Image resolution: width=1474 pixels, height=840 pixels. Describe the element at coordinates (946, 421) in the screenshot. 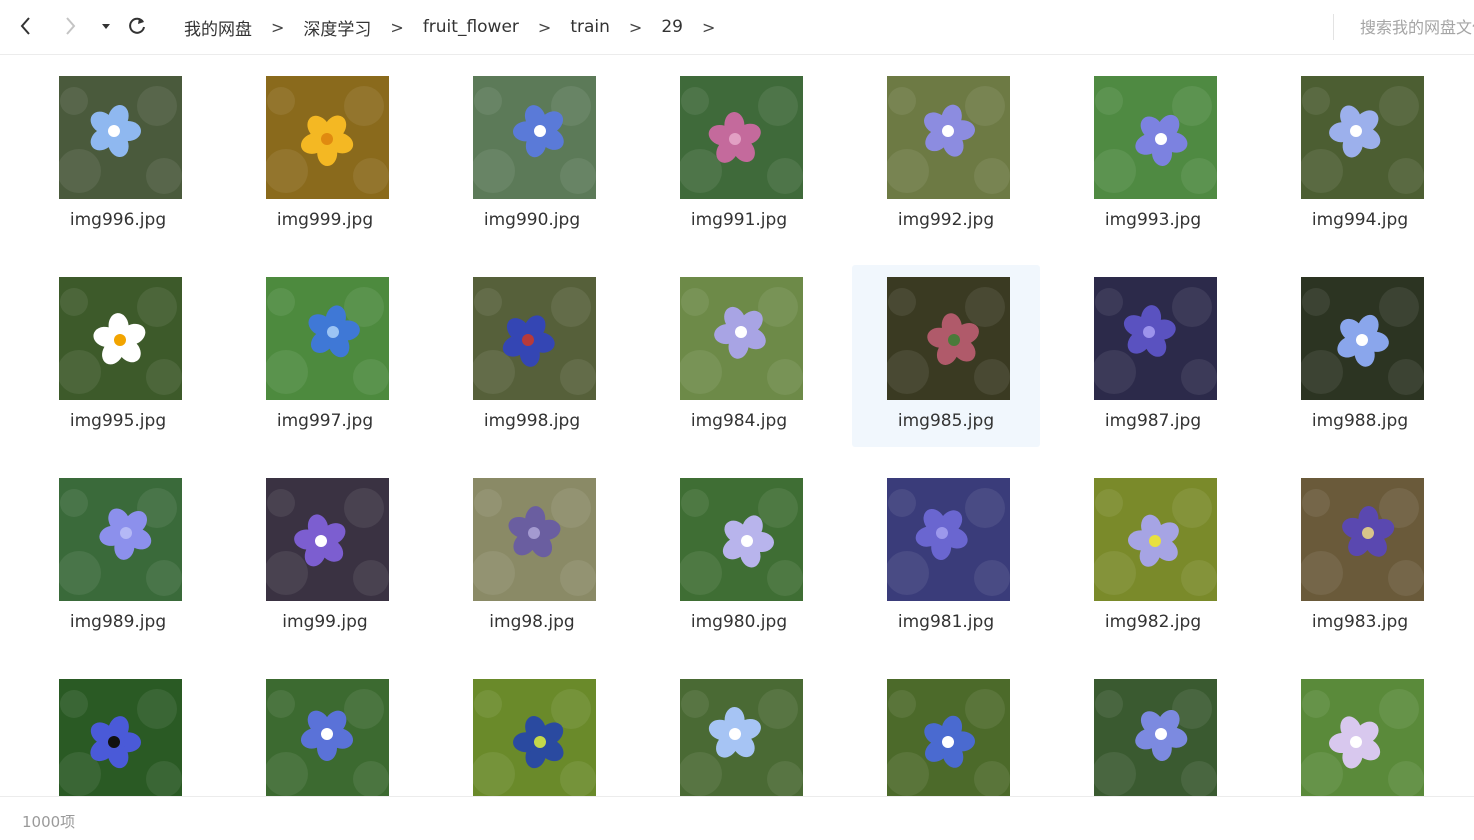

I see `file-name: img985.jpg` at that location.